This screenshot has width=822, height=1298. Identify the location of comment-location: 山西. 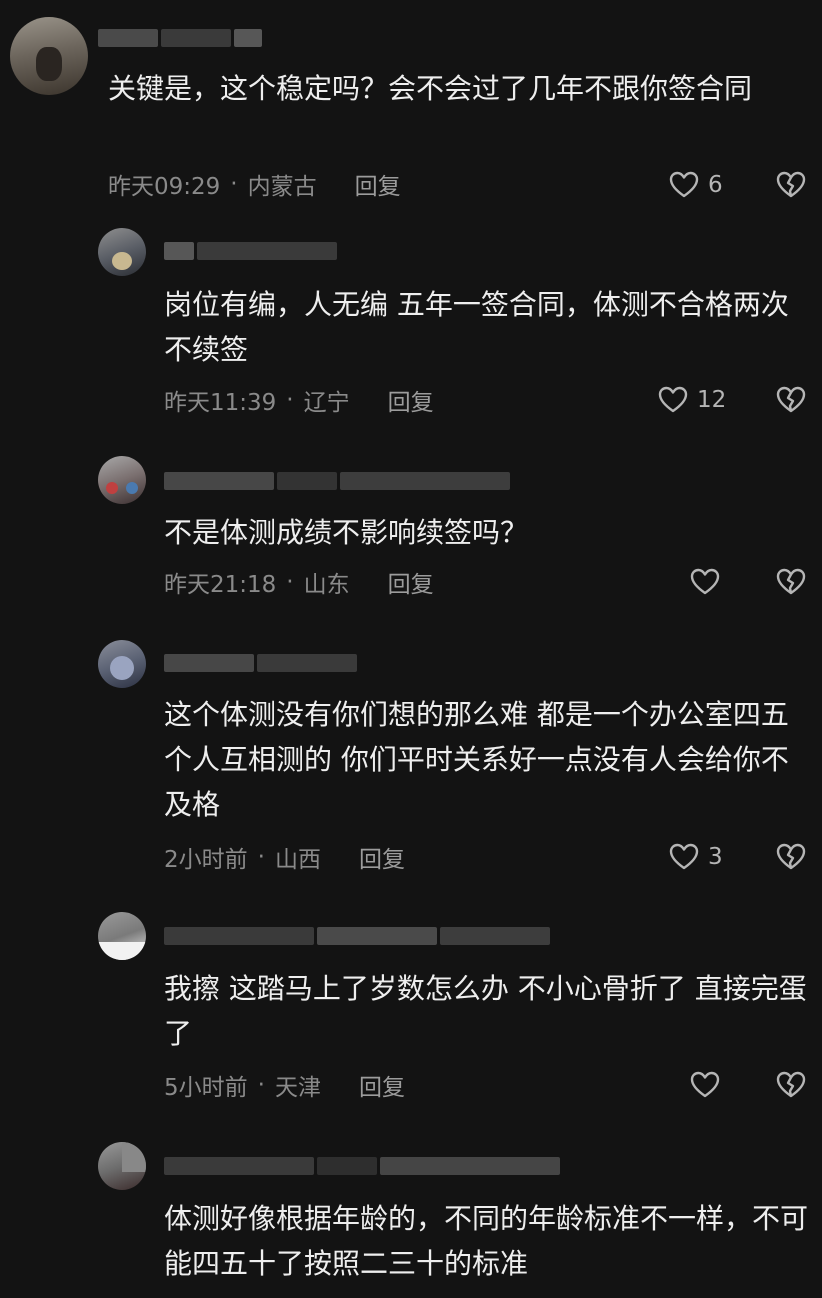
(297, 860).